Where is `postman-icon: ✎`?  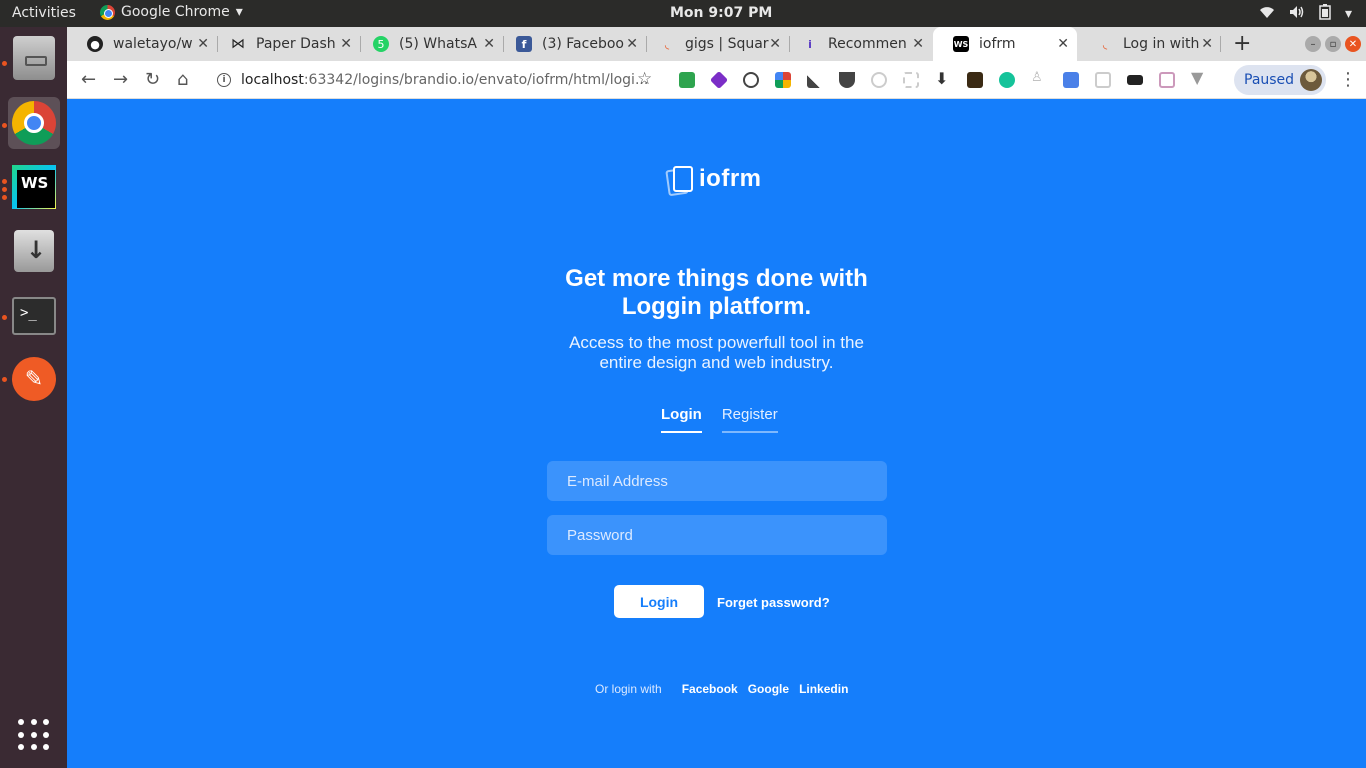 postman-icon: ✎ is located at coordinates (34, 379).